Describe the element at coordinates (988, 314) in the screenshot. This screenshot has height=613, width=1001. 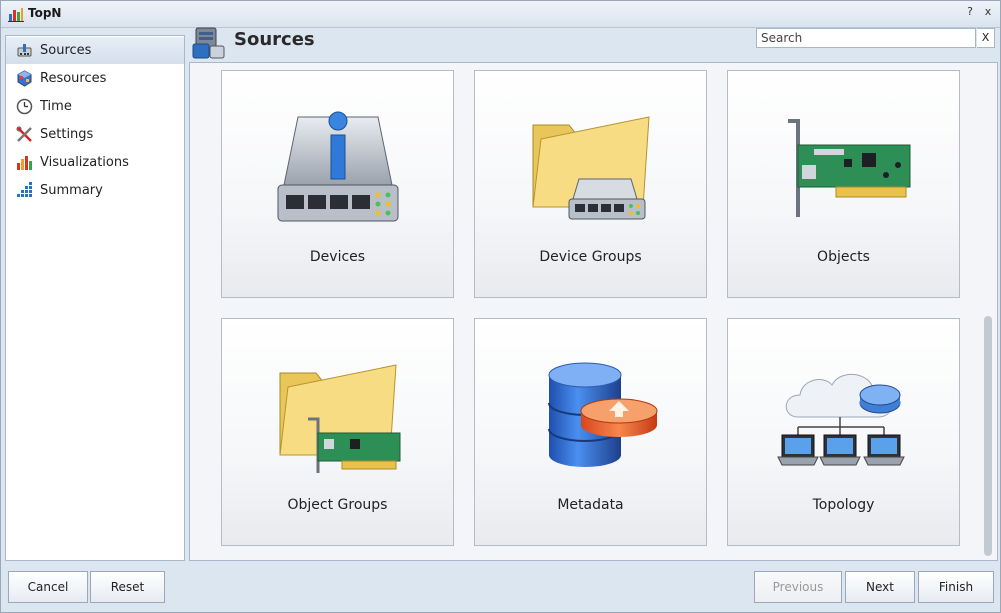
I see `vertical-scrollbar` at that location.